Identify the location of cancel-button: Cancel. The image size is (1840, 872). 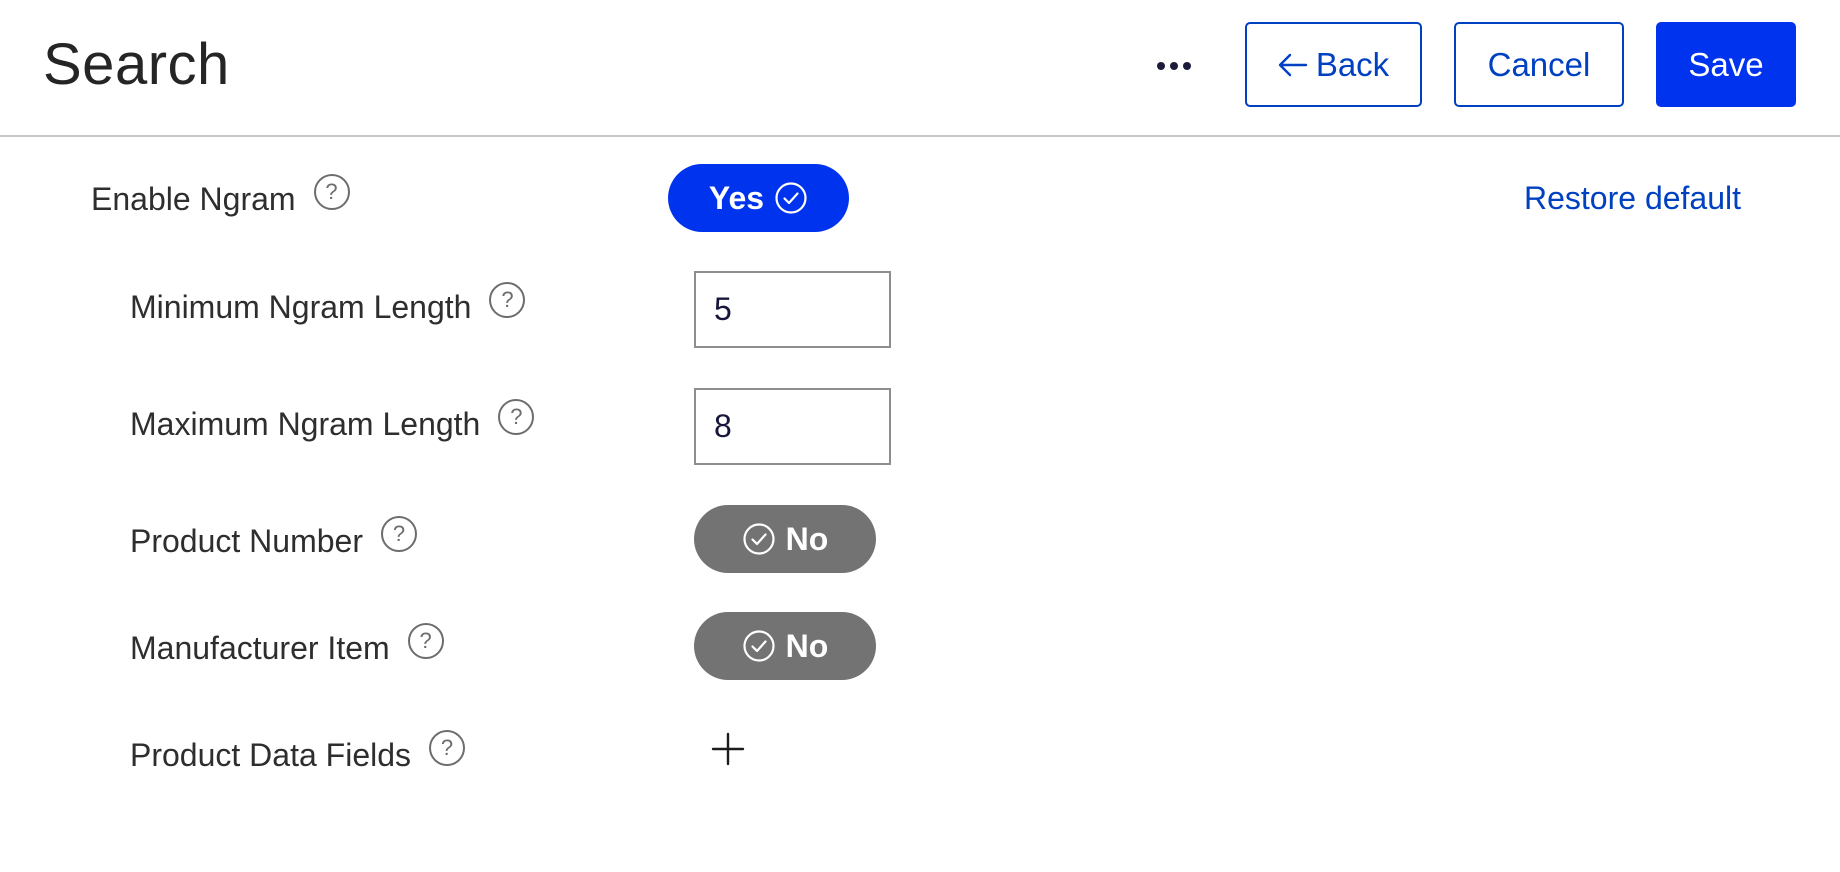
(1539, 64).